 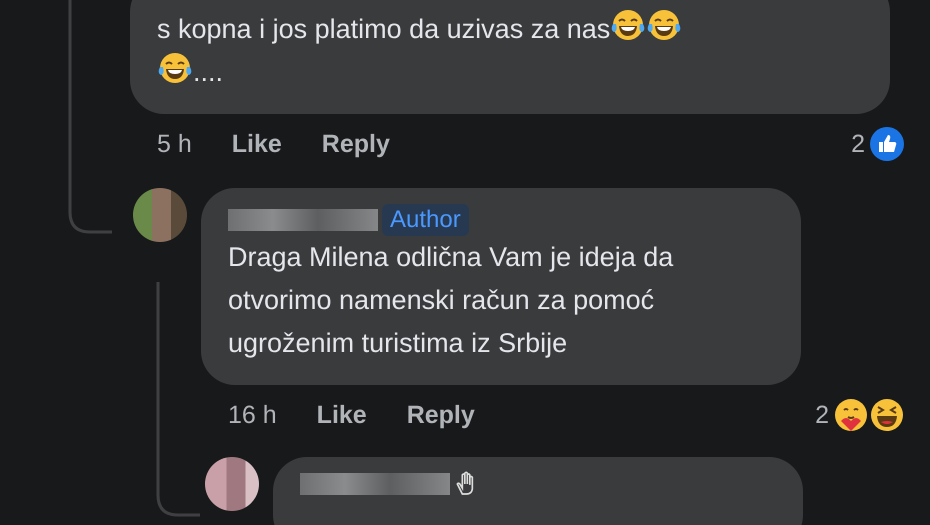 What do you see at coordinates (887, 415) in the screenshot?
I see `laughing-emoji-icon` at bounding box center [887, 415].